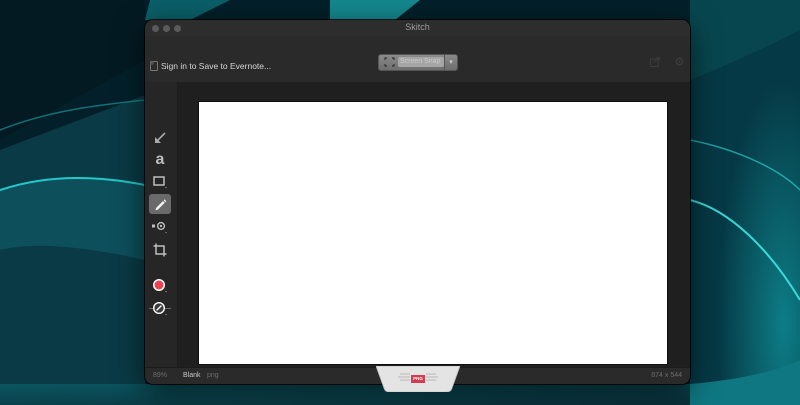 Image resolution: width=800 pixels, height=405 pixels. Describe the element at coordinates (389, 62) in the screenshot. I see `screen-snap-icon` at that location.